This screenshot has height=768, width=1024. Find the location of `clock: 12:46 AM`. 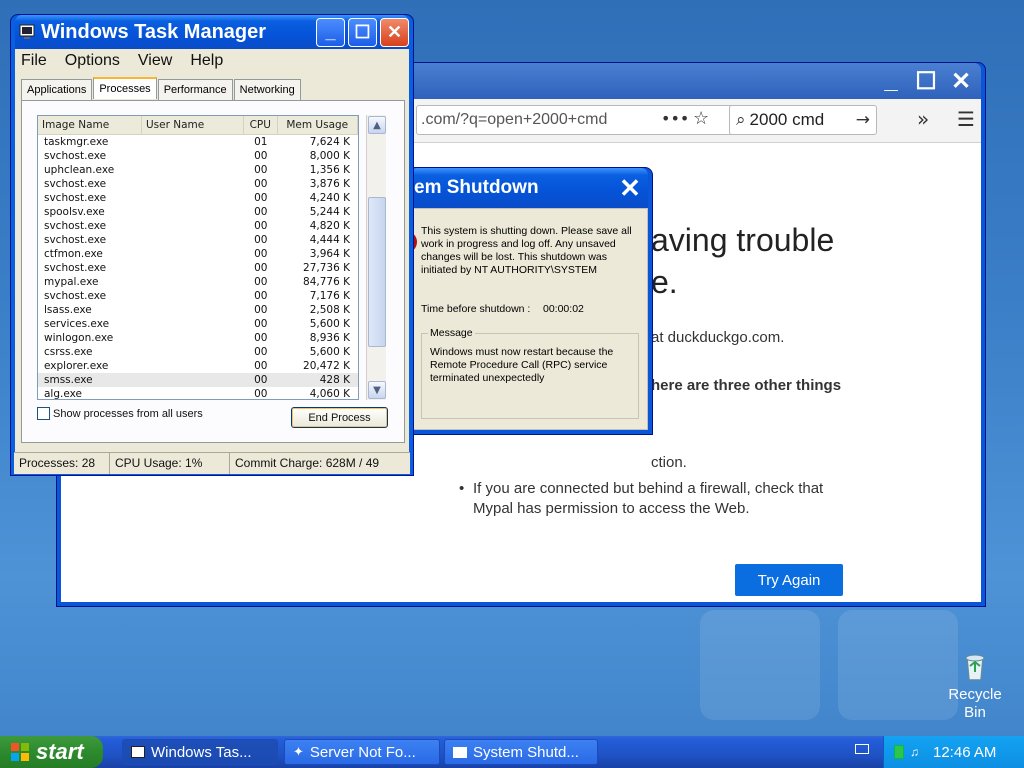

clock: 12:46 AM is located at coordinates (964, 752).